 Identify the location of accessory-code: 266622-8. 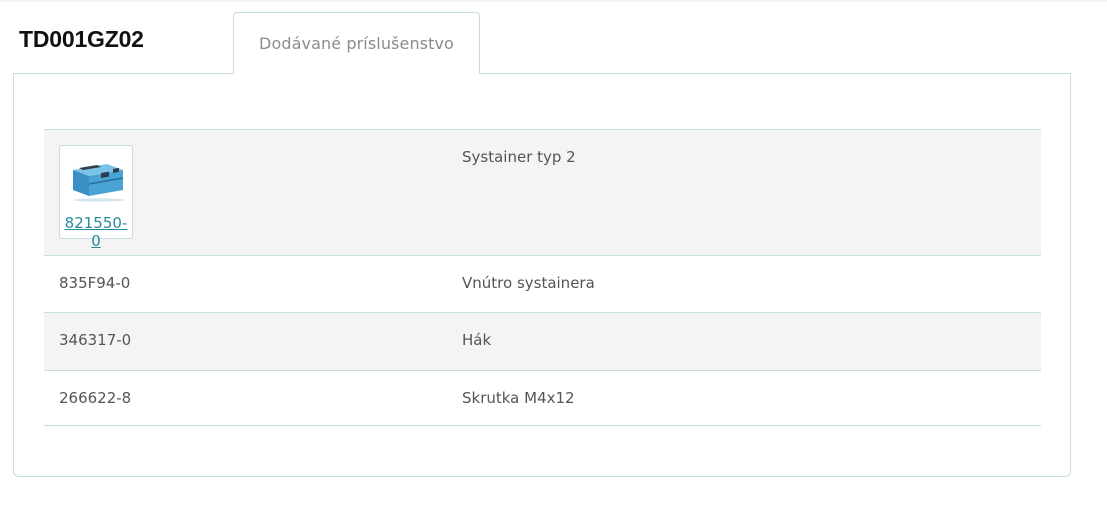
(95, 398).